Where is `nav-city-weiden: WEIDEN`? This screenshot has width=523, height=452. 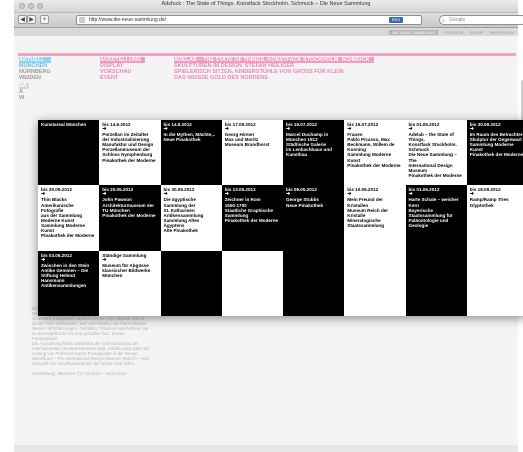 nav-city-weiden: WEIDEN is located at coordinates (35, 78).